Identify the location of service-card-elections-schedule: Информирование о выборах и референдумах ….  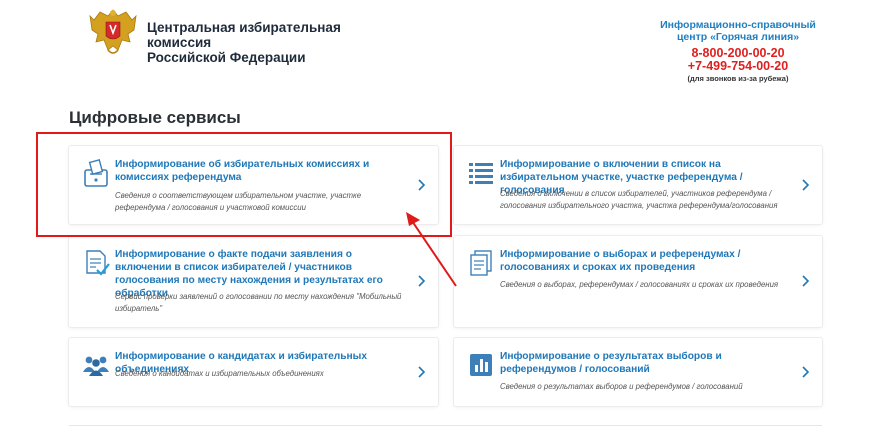
(638, 281).